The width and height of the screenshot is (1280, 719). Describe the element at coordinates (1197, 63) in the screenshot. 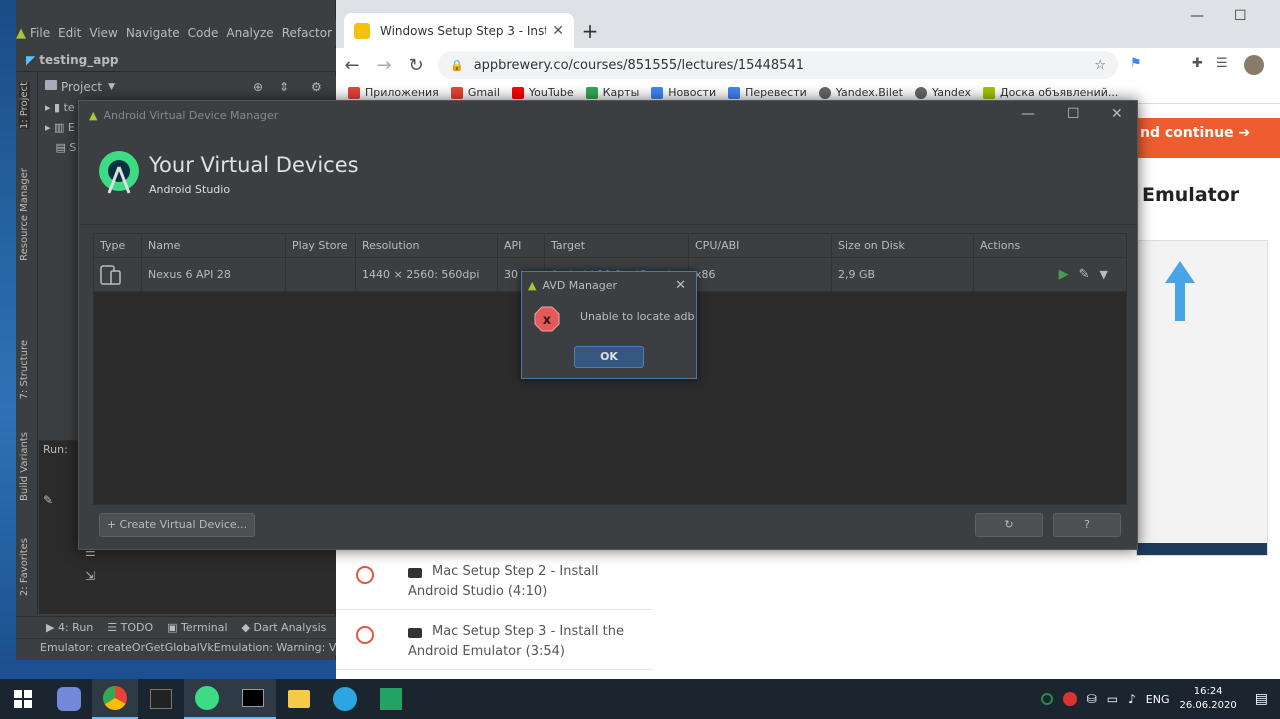

I see `extension-icon: ✚` at that location.